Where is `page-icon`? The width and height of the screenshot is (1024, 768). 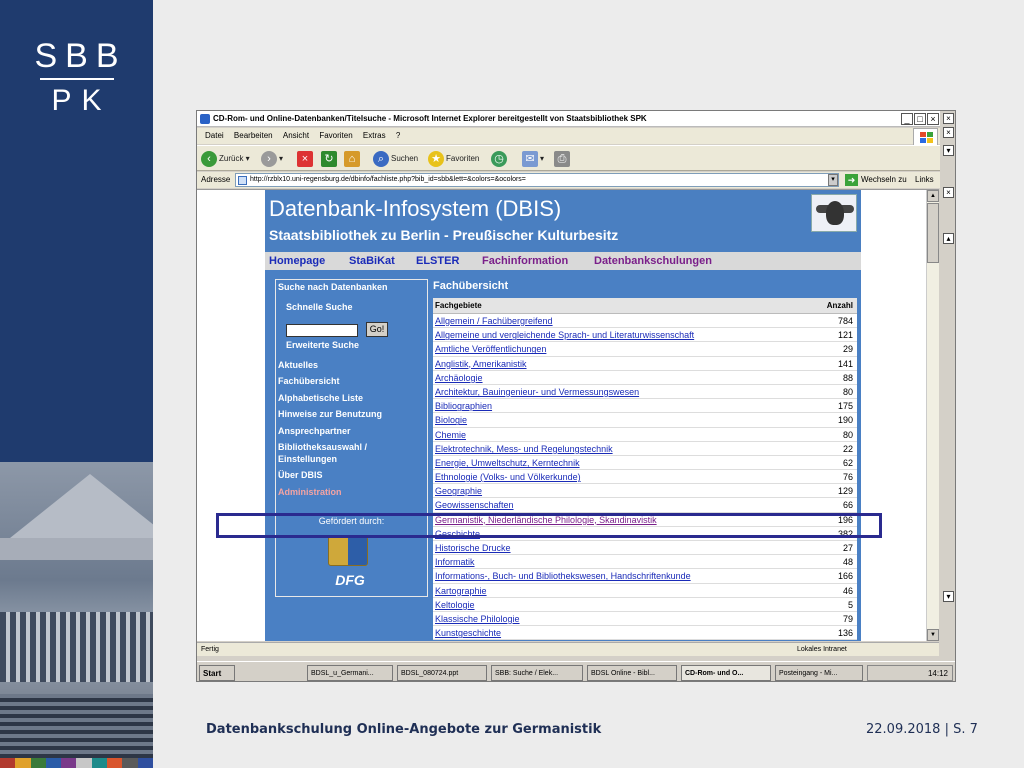 page-icon is located at coordinates (242, 180).